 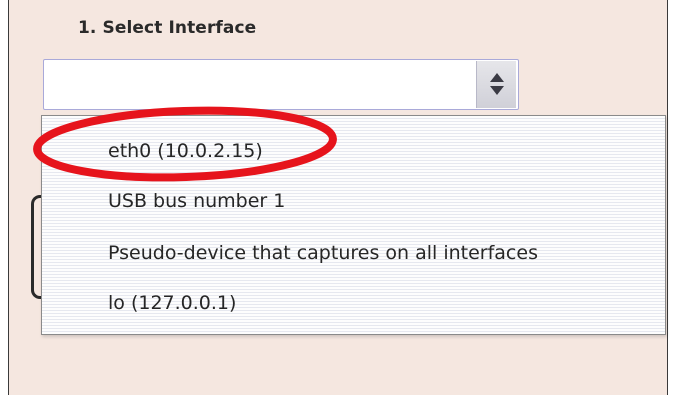 I want to click on option-eth0: eth0 (10.0.2.15), so click(x=185, y=151).